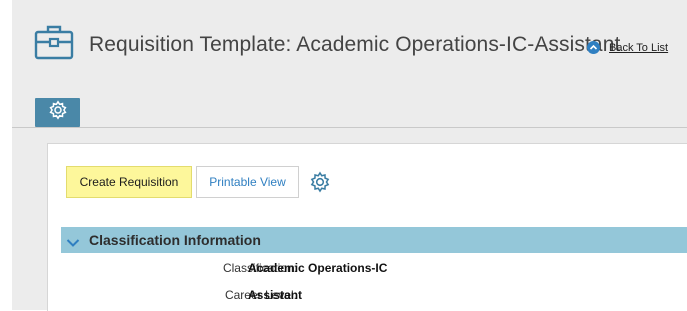  What do you see at coordinates (73, 241) in the screenshot?
I see `chevron-down-icon` at bounding box center [73, 241].